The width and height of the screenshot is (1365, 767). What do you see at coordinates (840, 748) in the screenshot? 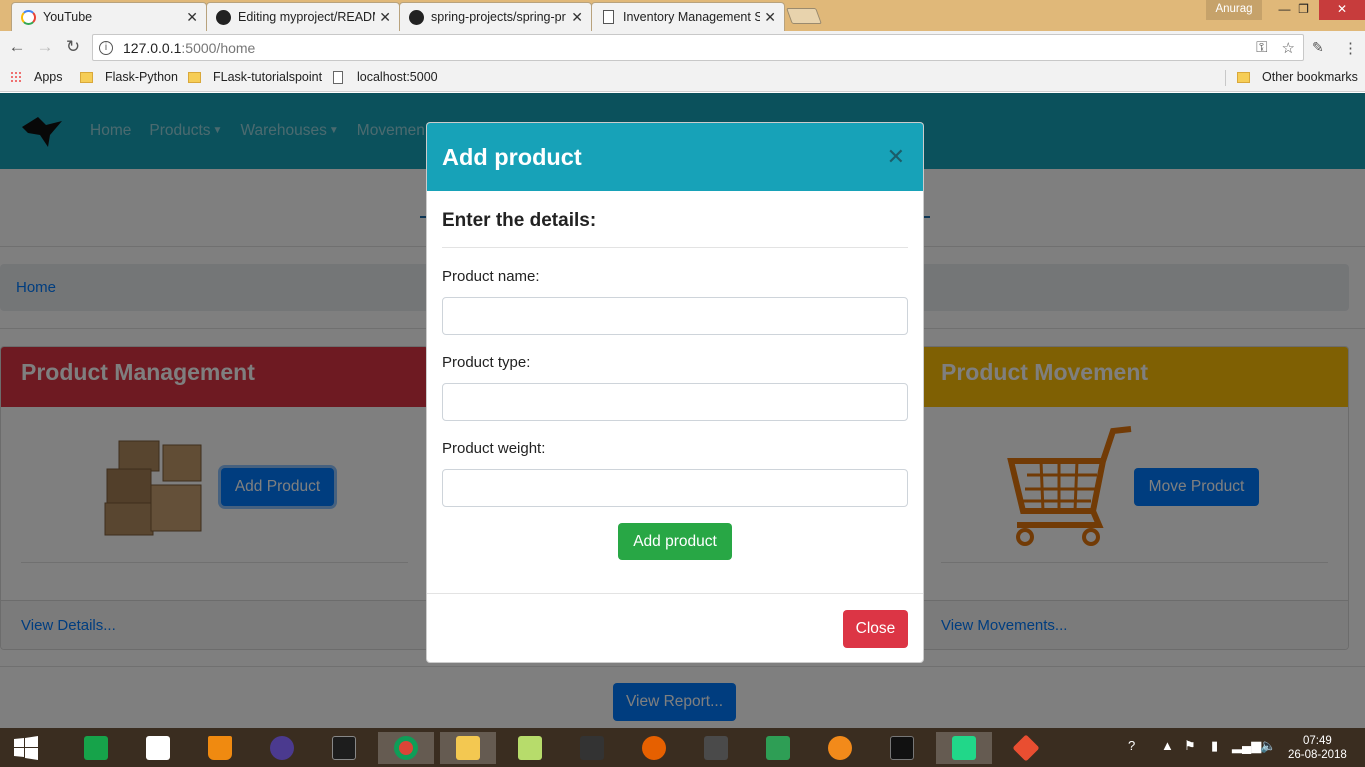
I see `edge-icon` at bounding box center [840, 748].